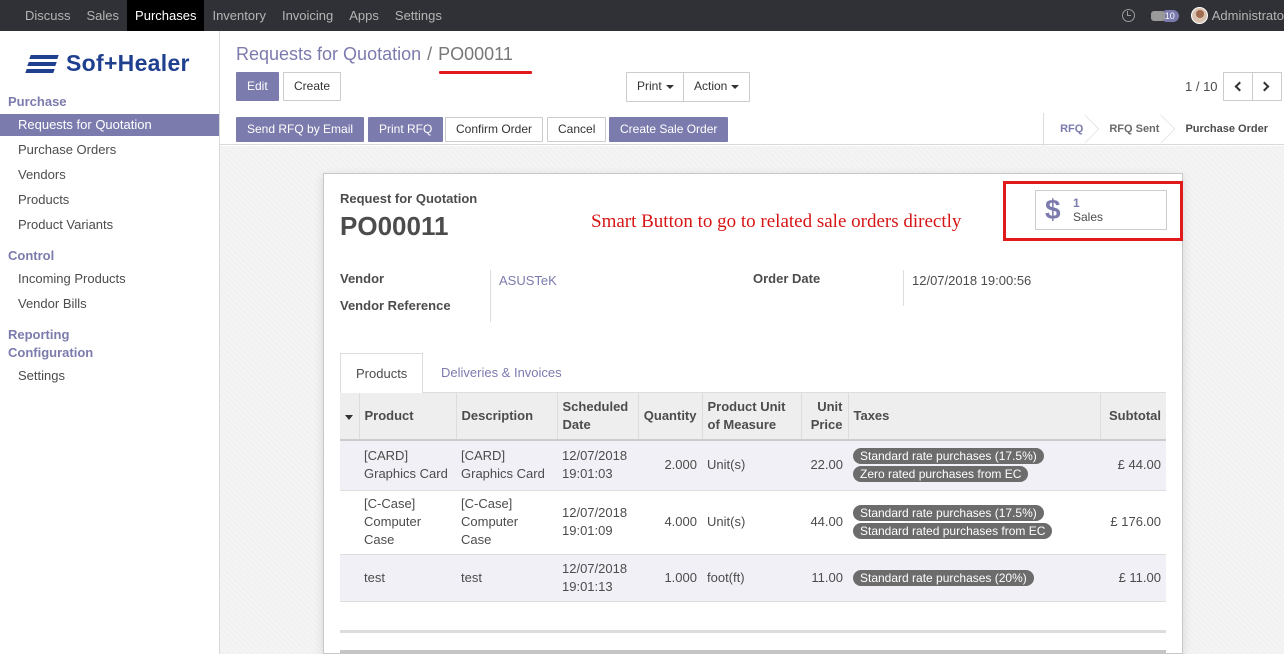 The image size is (1284, 654). Describe the element at coordinates (941, 474) in the screenshot. I see `tax-tag: Zero rated purchases from EC` at that location.